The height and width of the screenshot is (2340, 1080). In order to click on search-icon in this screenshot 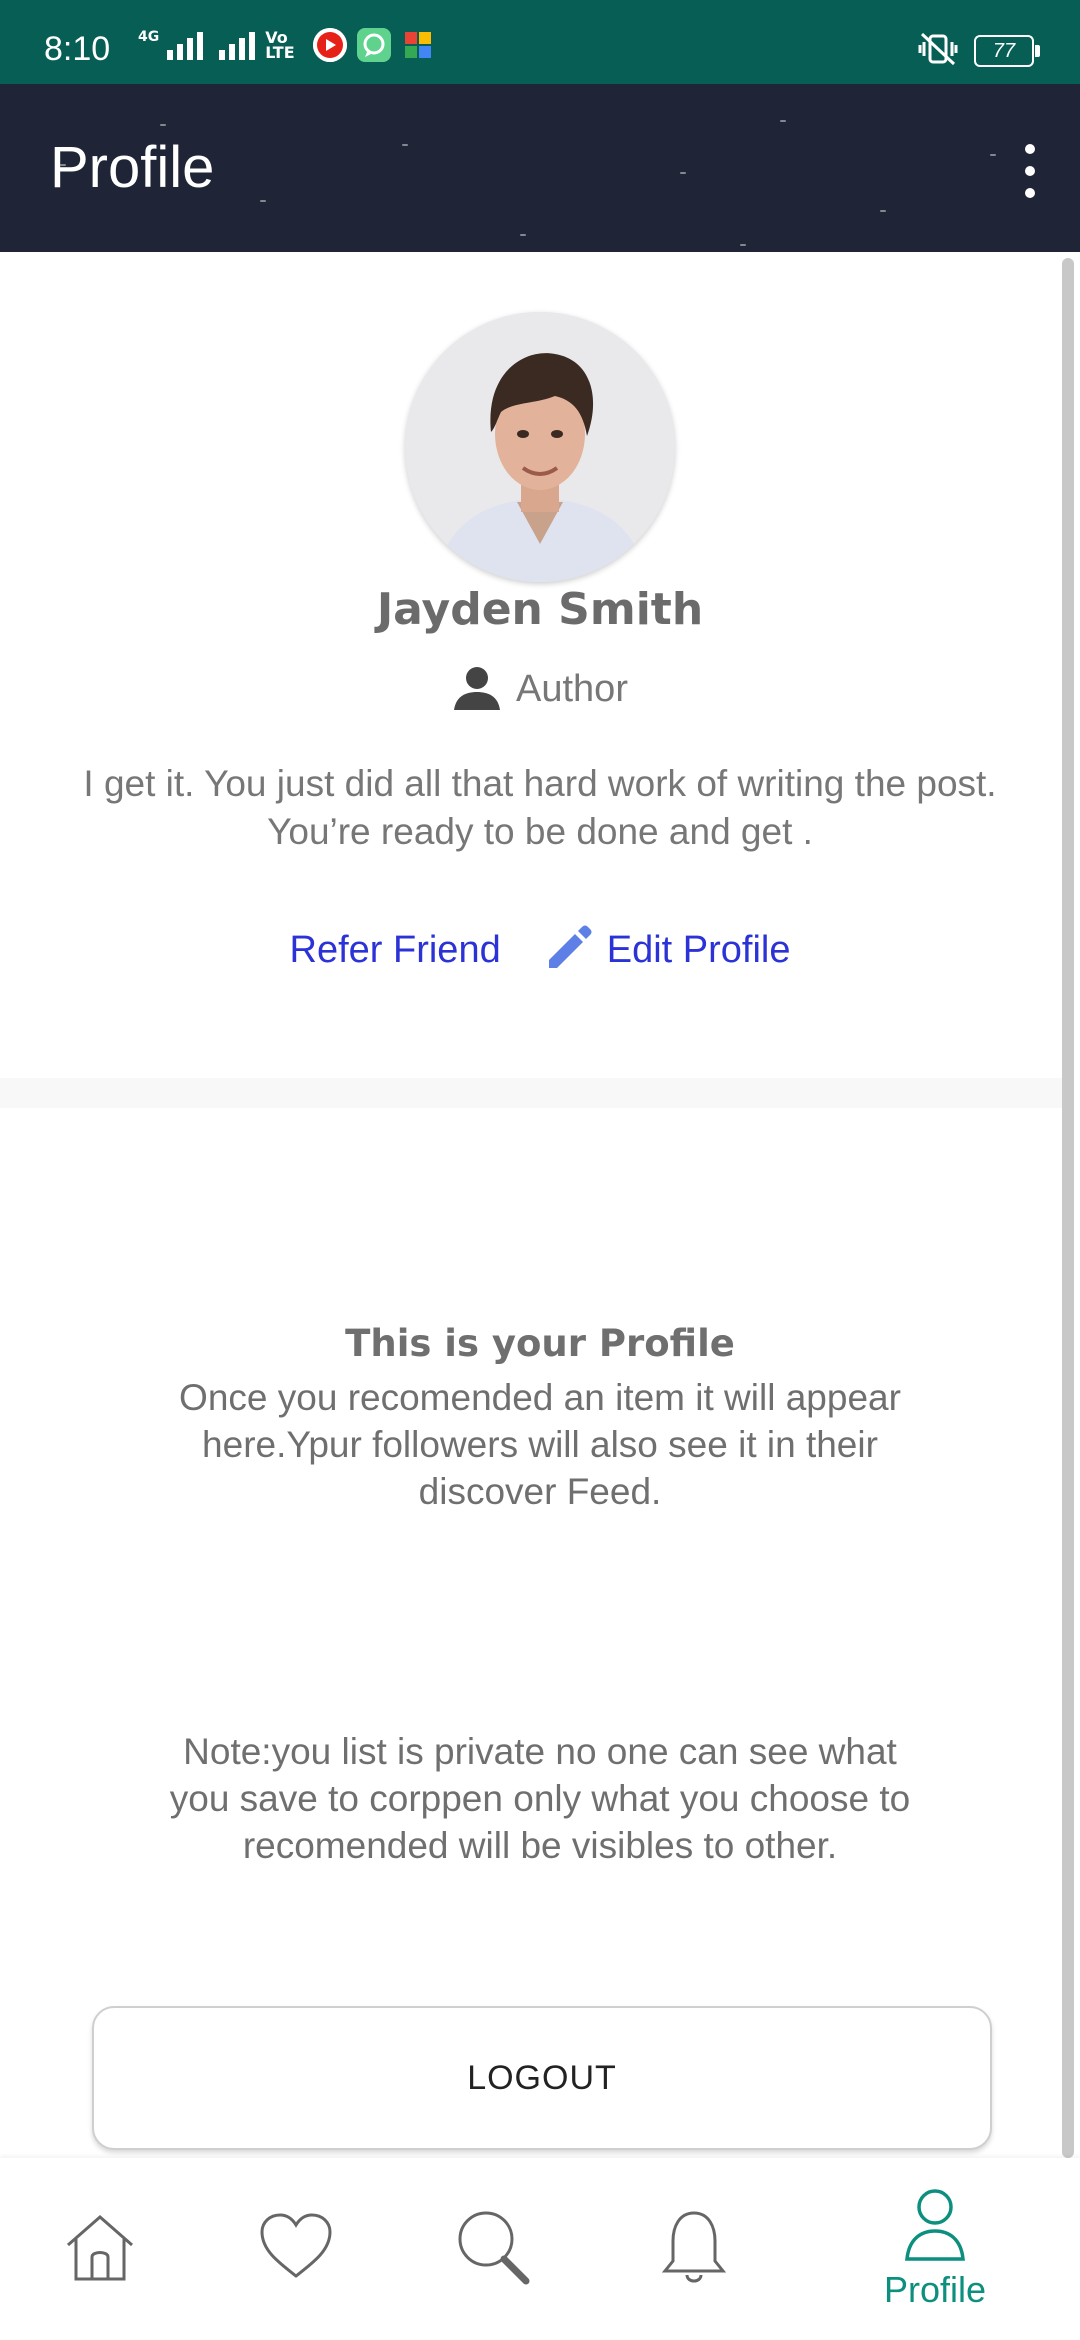, I will do `click(494, 2249)`.